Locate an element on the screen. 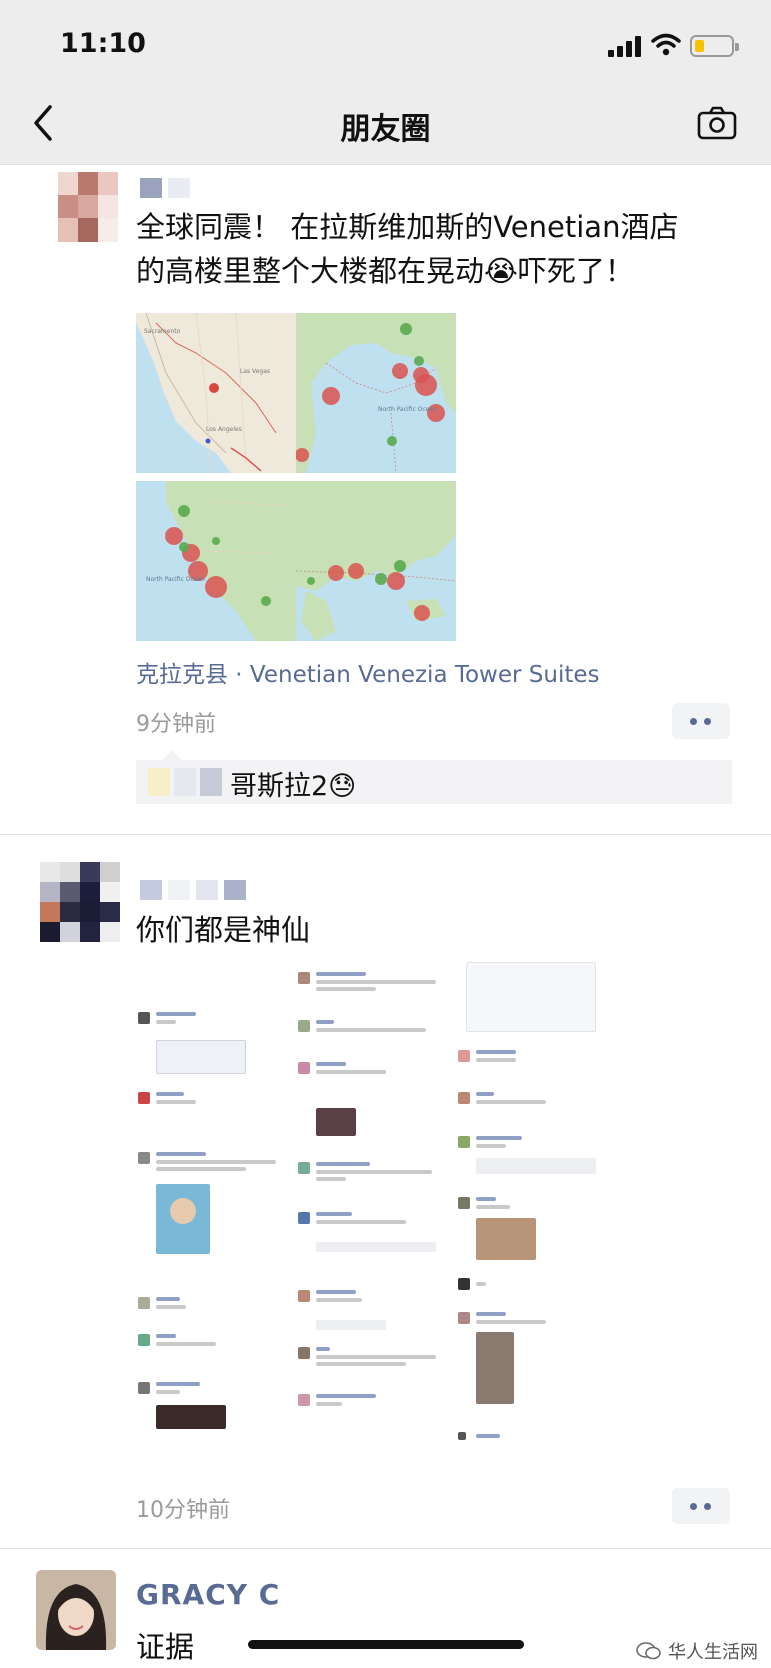 The width and height of the screenshot is (771, 1668). wechat-icon is located at coordinates (648, 1651).